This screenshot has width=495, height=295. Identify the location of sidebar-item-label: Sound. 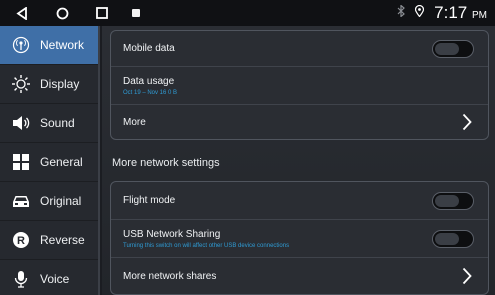
(57, 123).